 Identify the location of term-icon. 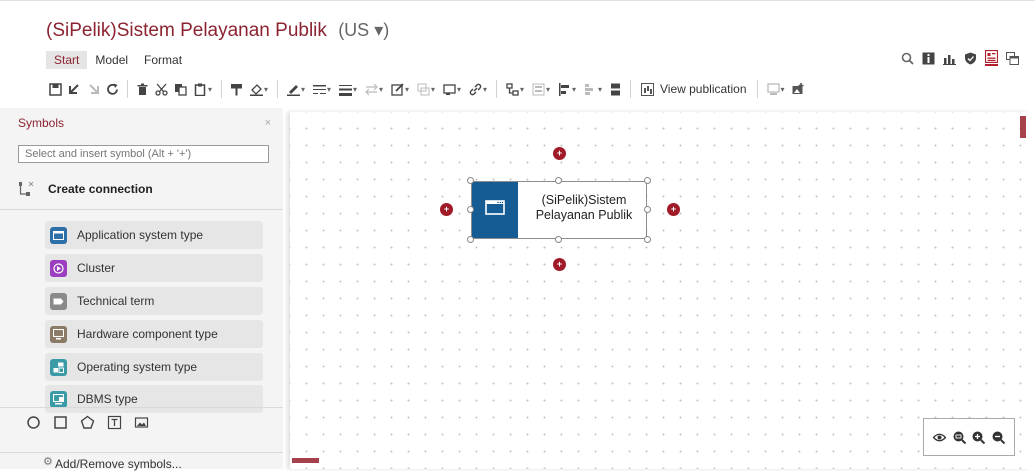
(58, 301).